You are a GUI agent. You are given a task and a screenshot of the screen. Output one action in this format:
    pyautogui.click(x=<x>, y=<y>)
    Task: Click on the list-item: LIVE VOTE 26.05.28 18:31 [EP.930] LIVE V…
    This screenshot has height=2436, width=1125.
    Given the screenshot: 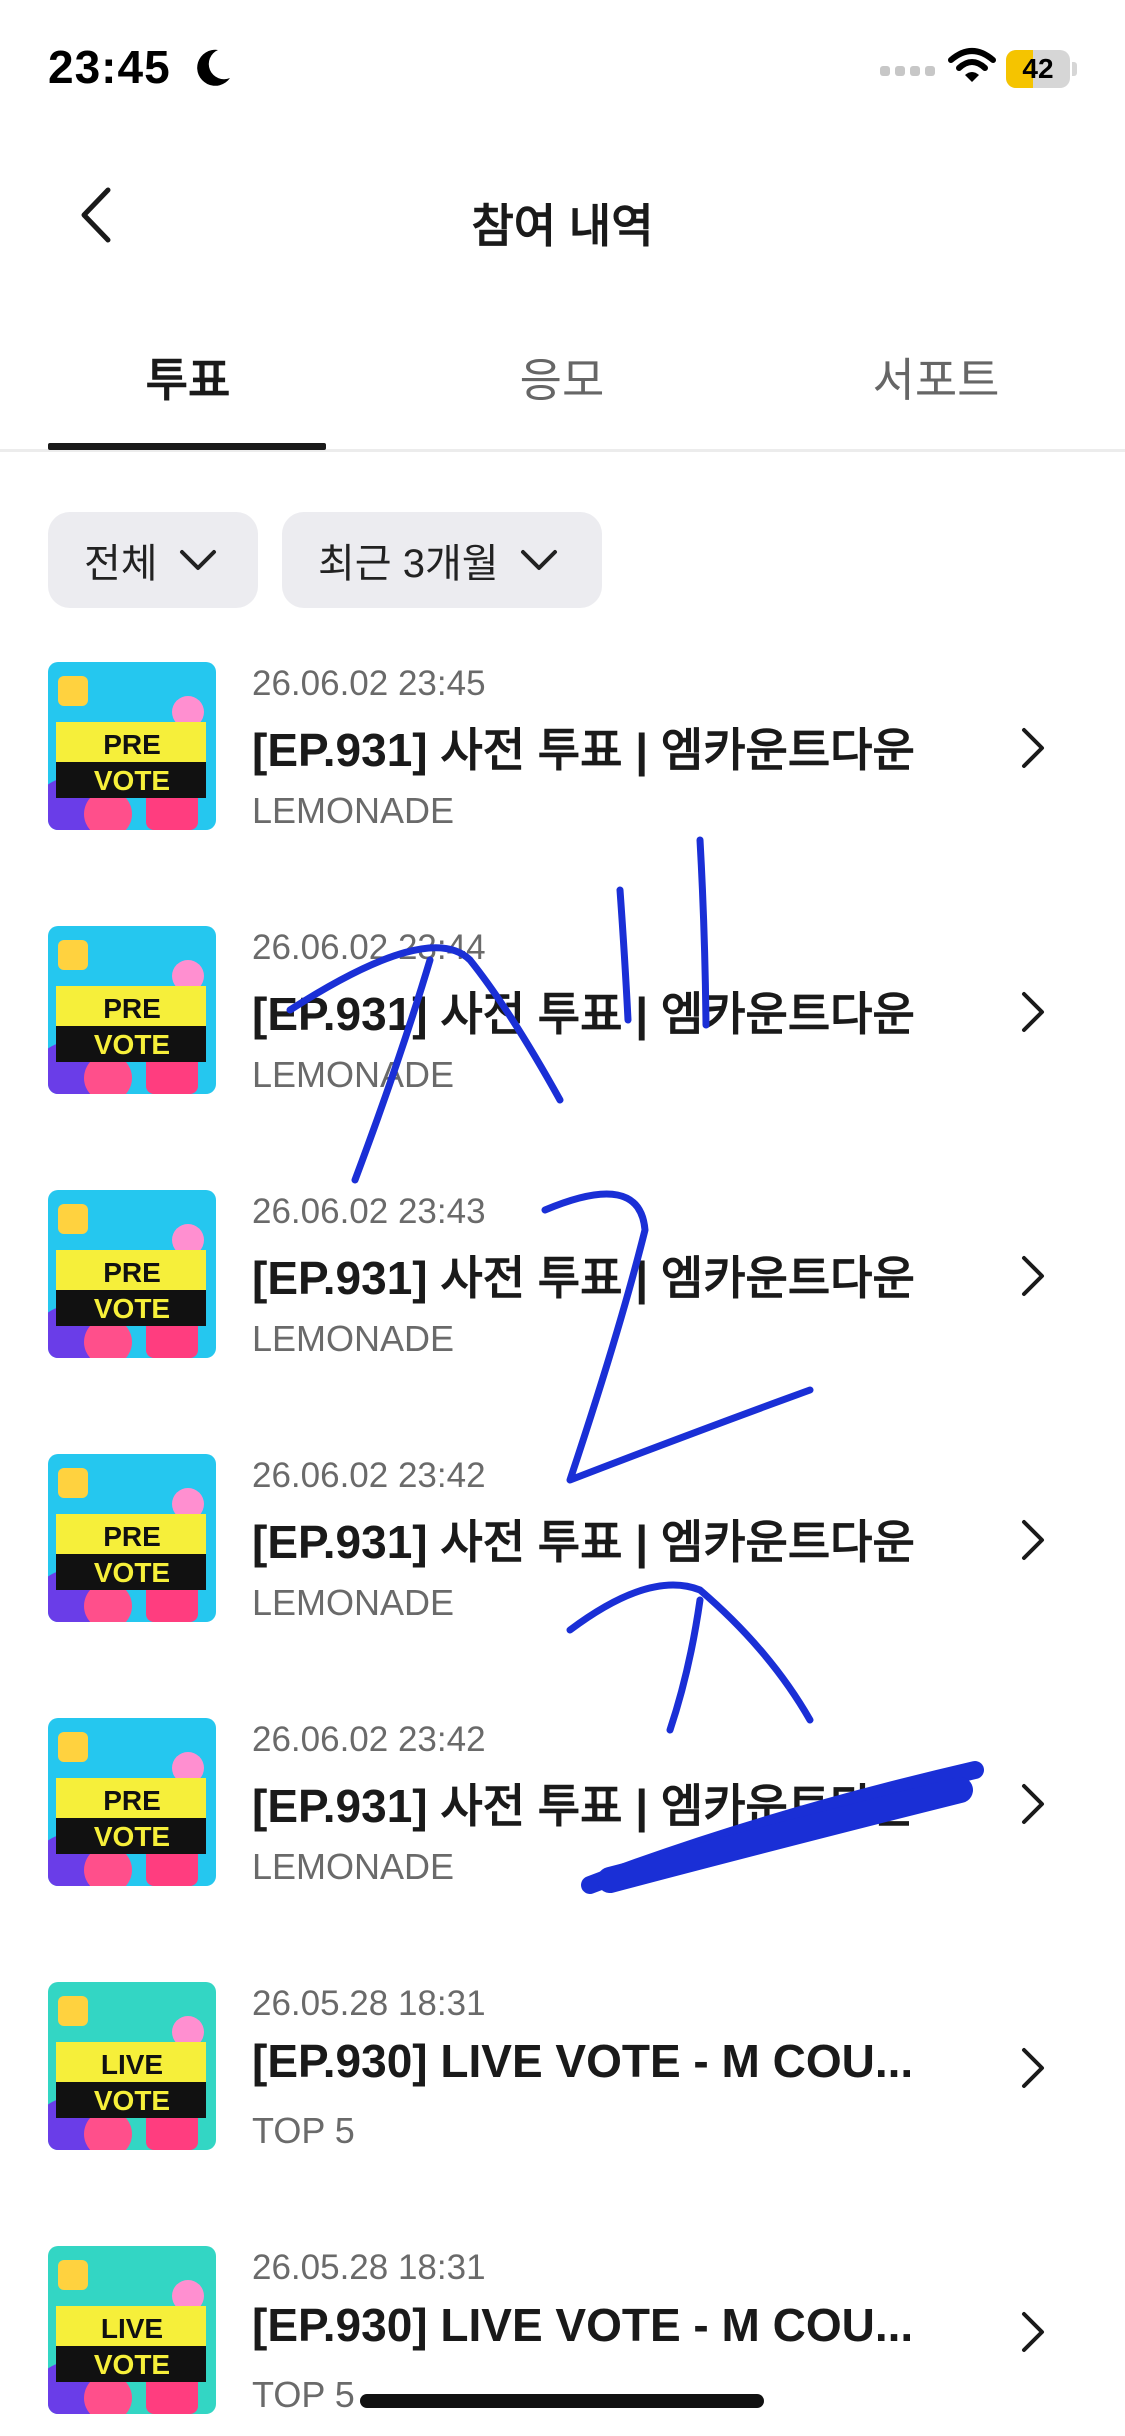 What is the action you would take?
    pyautogui.click(x=562, y=2092)
    